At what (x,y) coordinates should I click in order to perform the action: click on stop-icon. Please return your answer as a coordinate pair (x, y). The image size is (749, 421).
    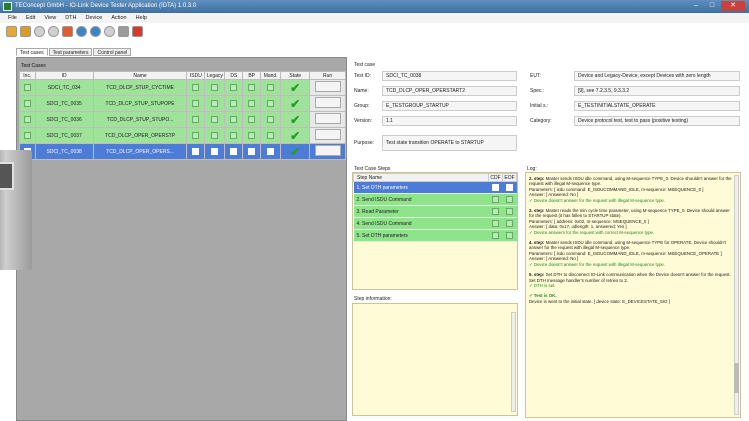
    Looking at the image, I should click on (53, 31).